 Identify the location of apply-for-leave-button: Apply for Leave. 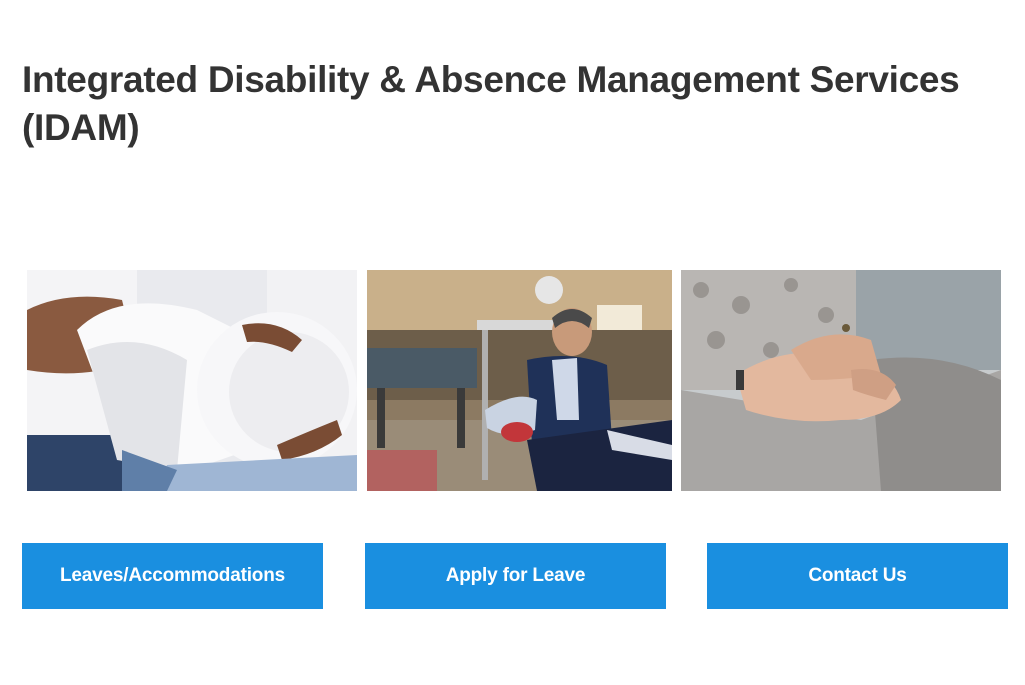
(515, 576).